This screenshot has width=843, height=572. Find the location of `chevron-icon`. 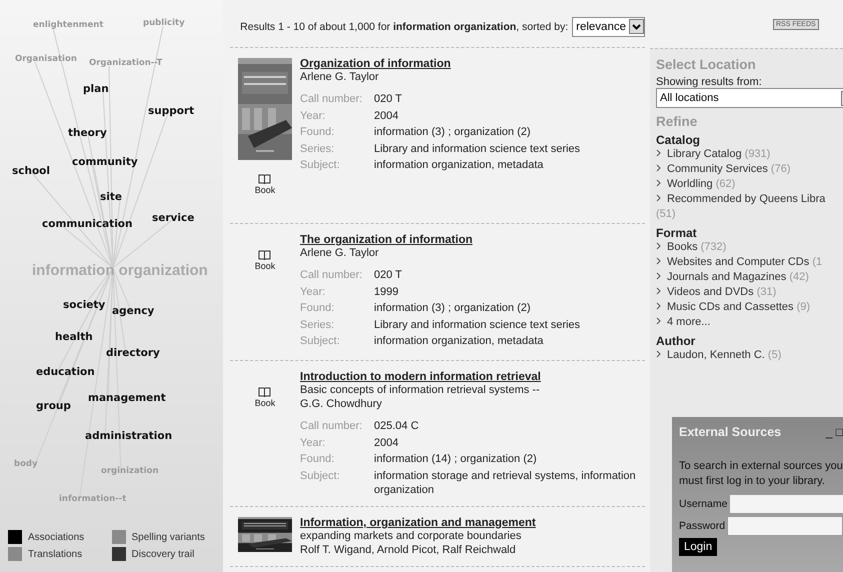

chevron-icon is located at coordinates (659, 354).